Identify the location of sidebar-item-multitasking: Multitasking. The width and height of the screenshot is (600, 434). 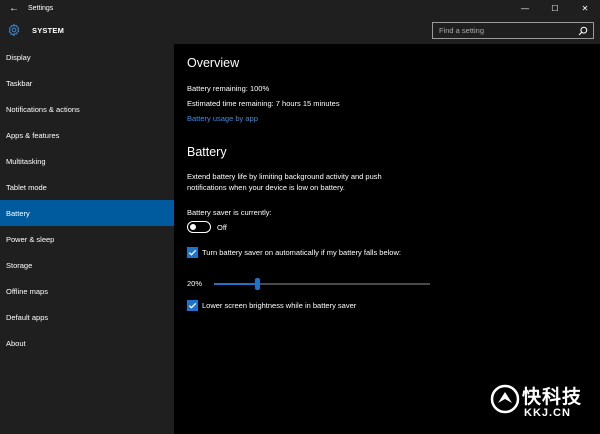
(87, 161).